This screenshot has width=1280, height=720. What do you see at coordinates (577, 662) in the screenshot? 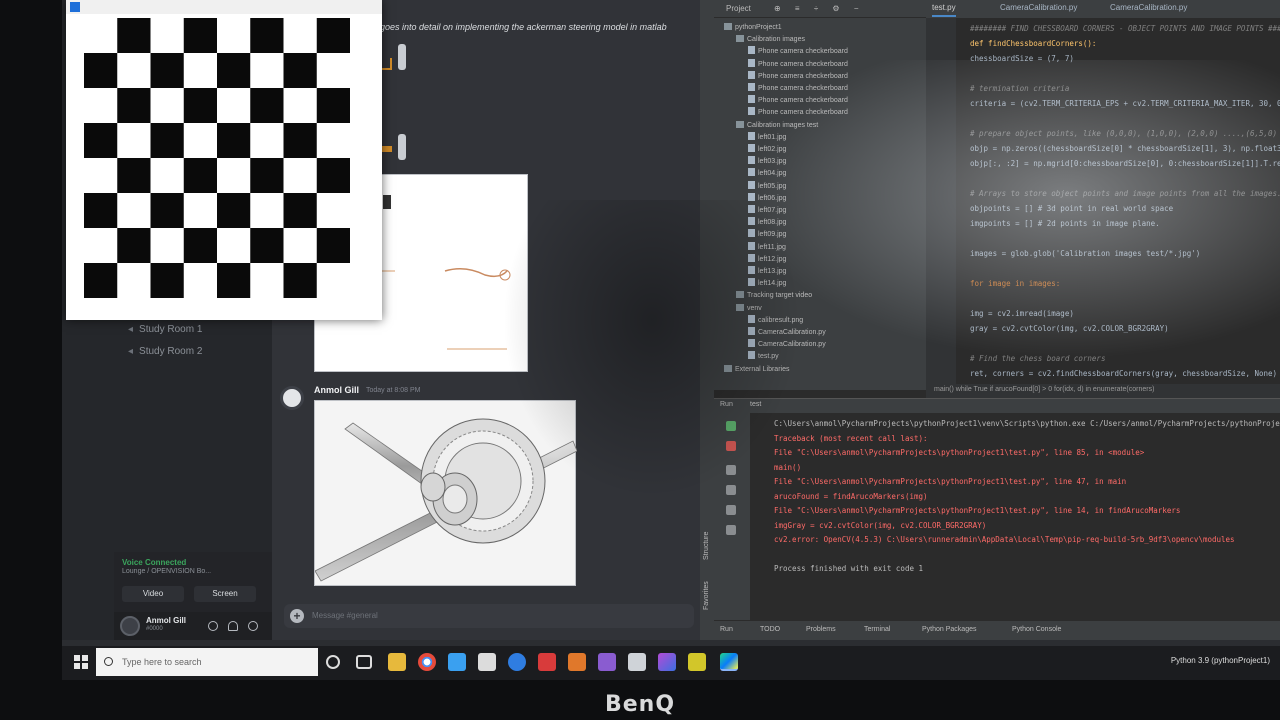
I see `matlab-icon` at bounding box center [577, 662].